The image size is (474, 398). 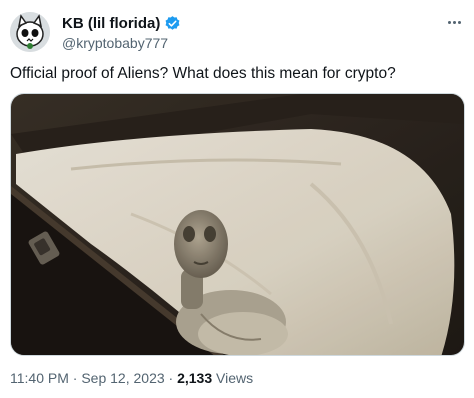 I want to click on avatar, so click(x=30, y=32).